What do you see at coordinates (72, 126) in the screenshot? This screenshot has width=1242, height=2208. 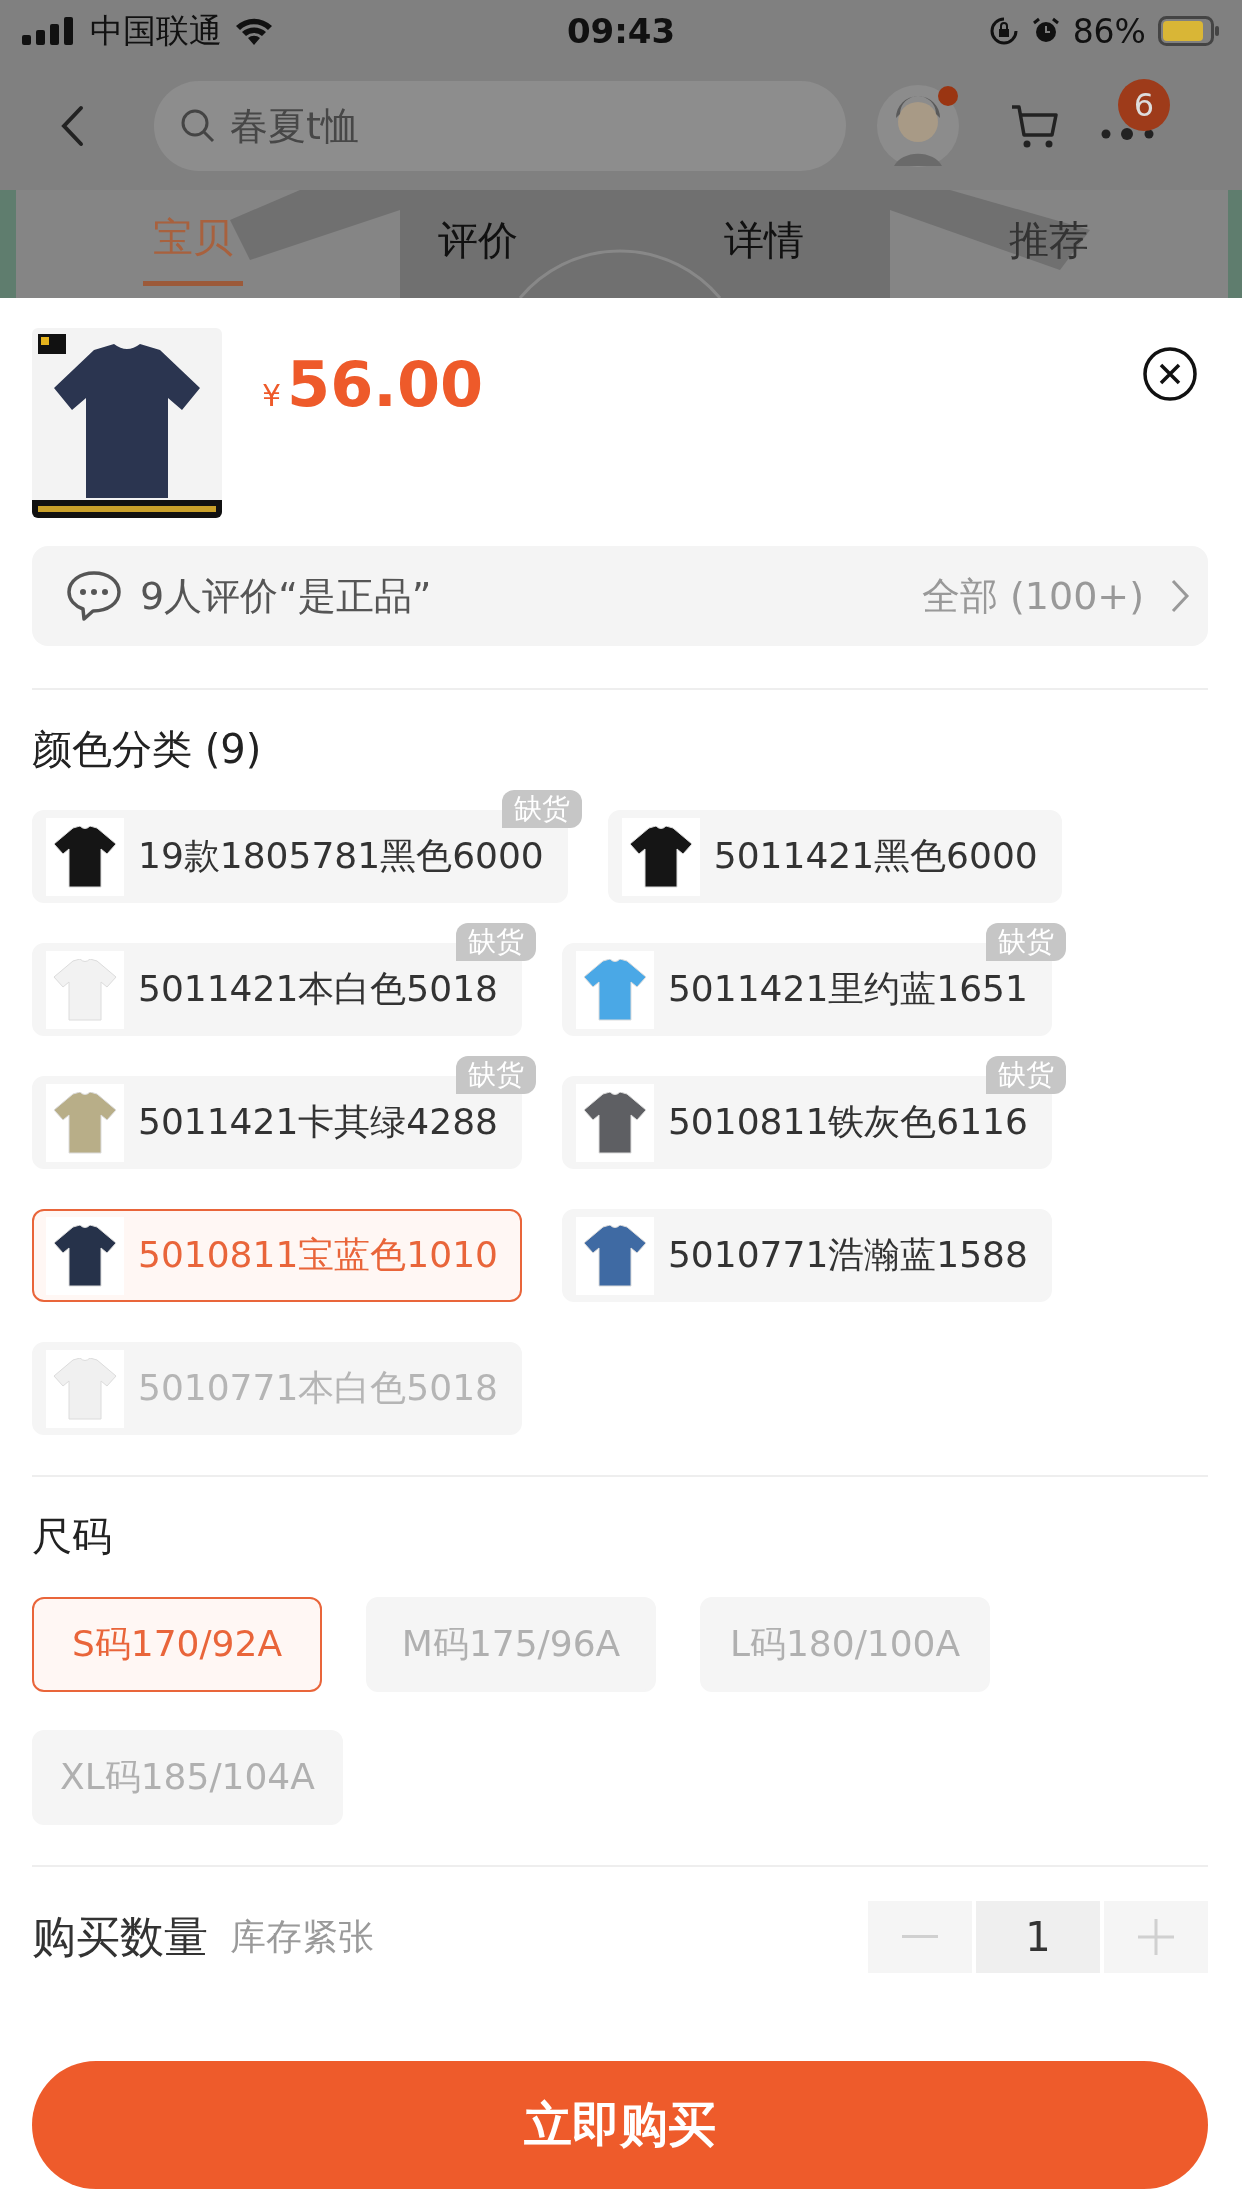 I see `back-icon` at bounding box center [72, 126].